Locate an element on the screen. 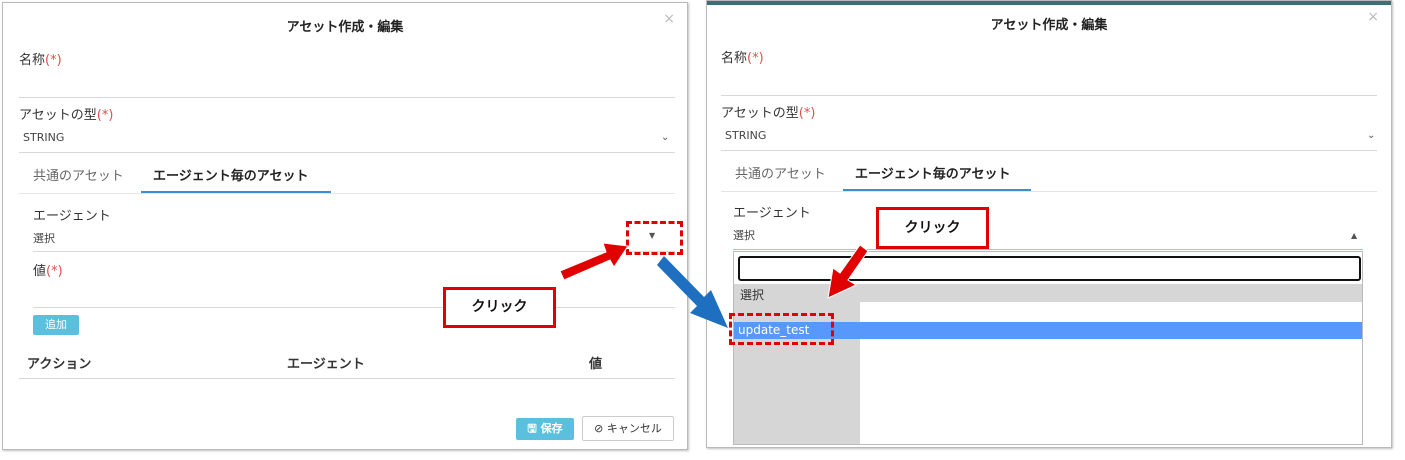 This screenshot has height=460, width=1405. annotation-arrows is located at coordinates (714, 285).